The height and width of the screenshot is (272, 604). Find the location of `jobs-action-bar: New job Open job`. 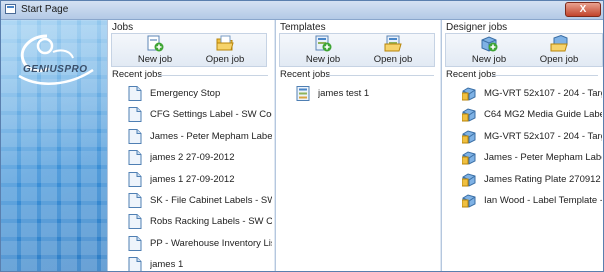

jobs-action-bar: New job Open job is located at coordinates (189, 50).